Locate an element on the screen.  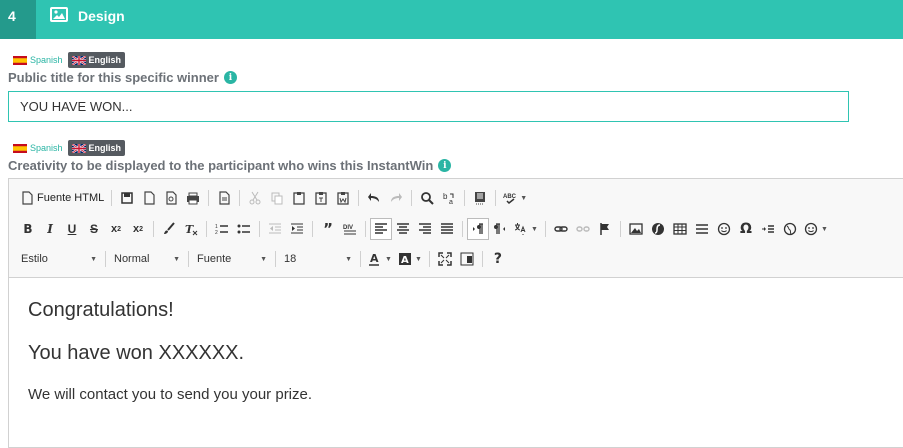
preview-button is located at coordinates (171, 198).